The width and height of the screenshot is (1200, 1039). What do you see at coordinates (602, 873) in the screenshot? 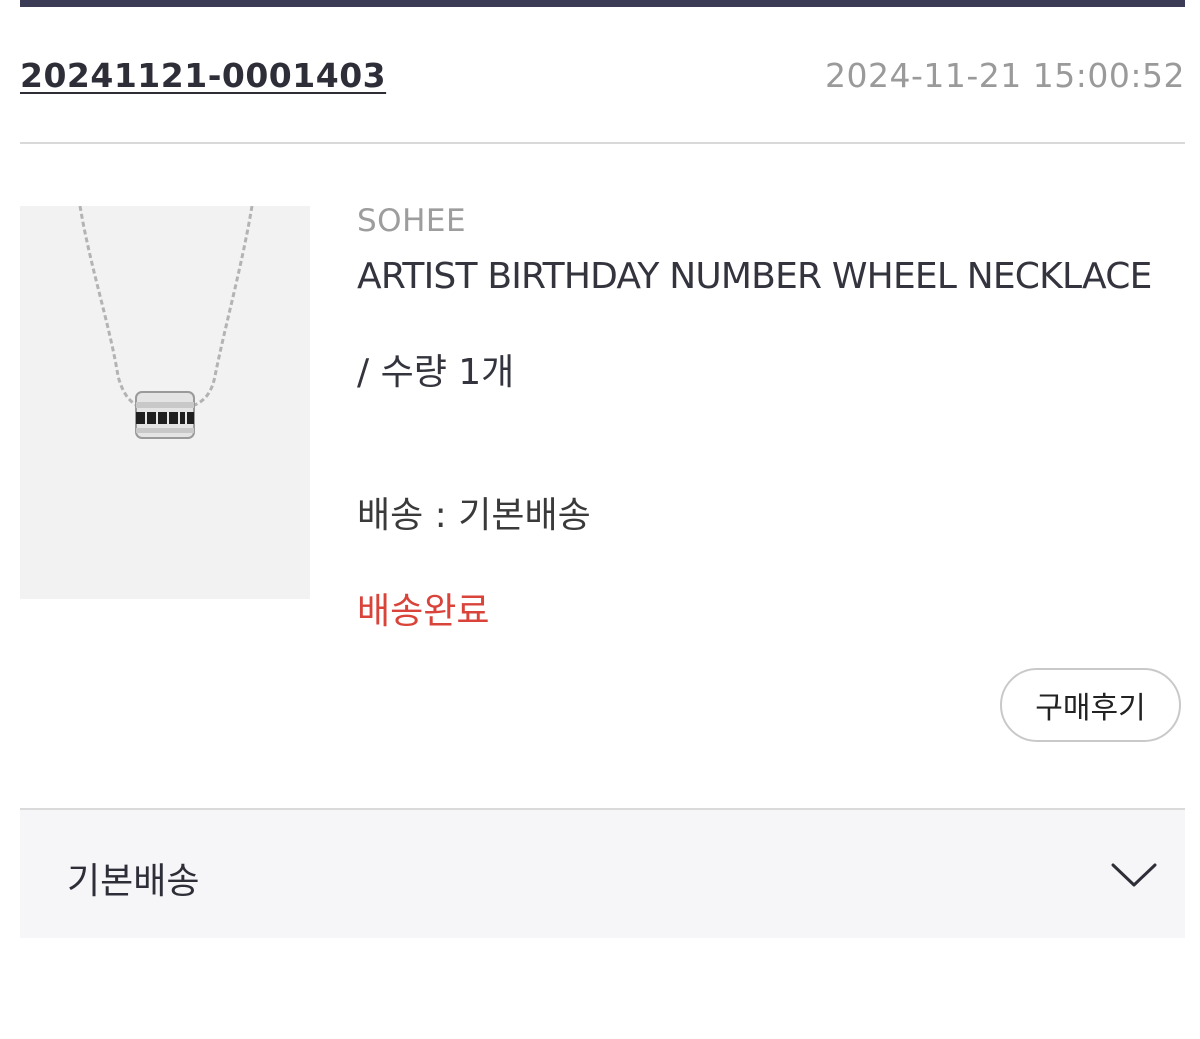
I see `shipping-group-accordion: 기본배송` at bounding box center [602, 873].